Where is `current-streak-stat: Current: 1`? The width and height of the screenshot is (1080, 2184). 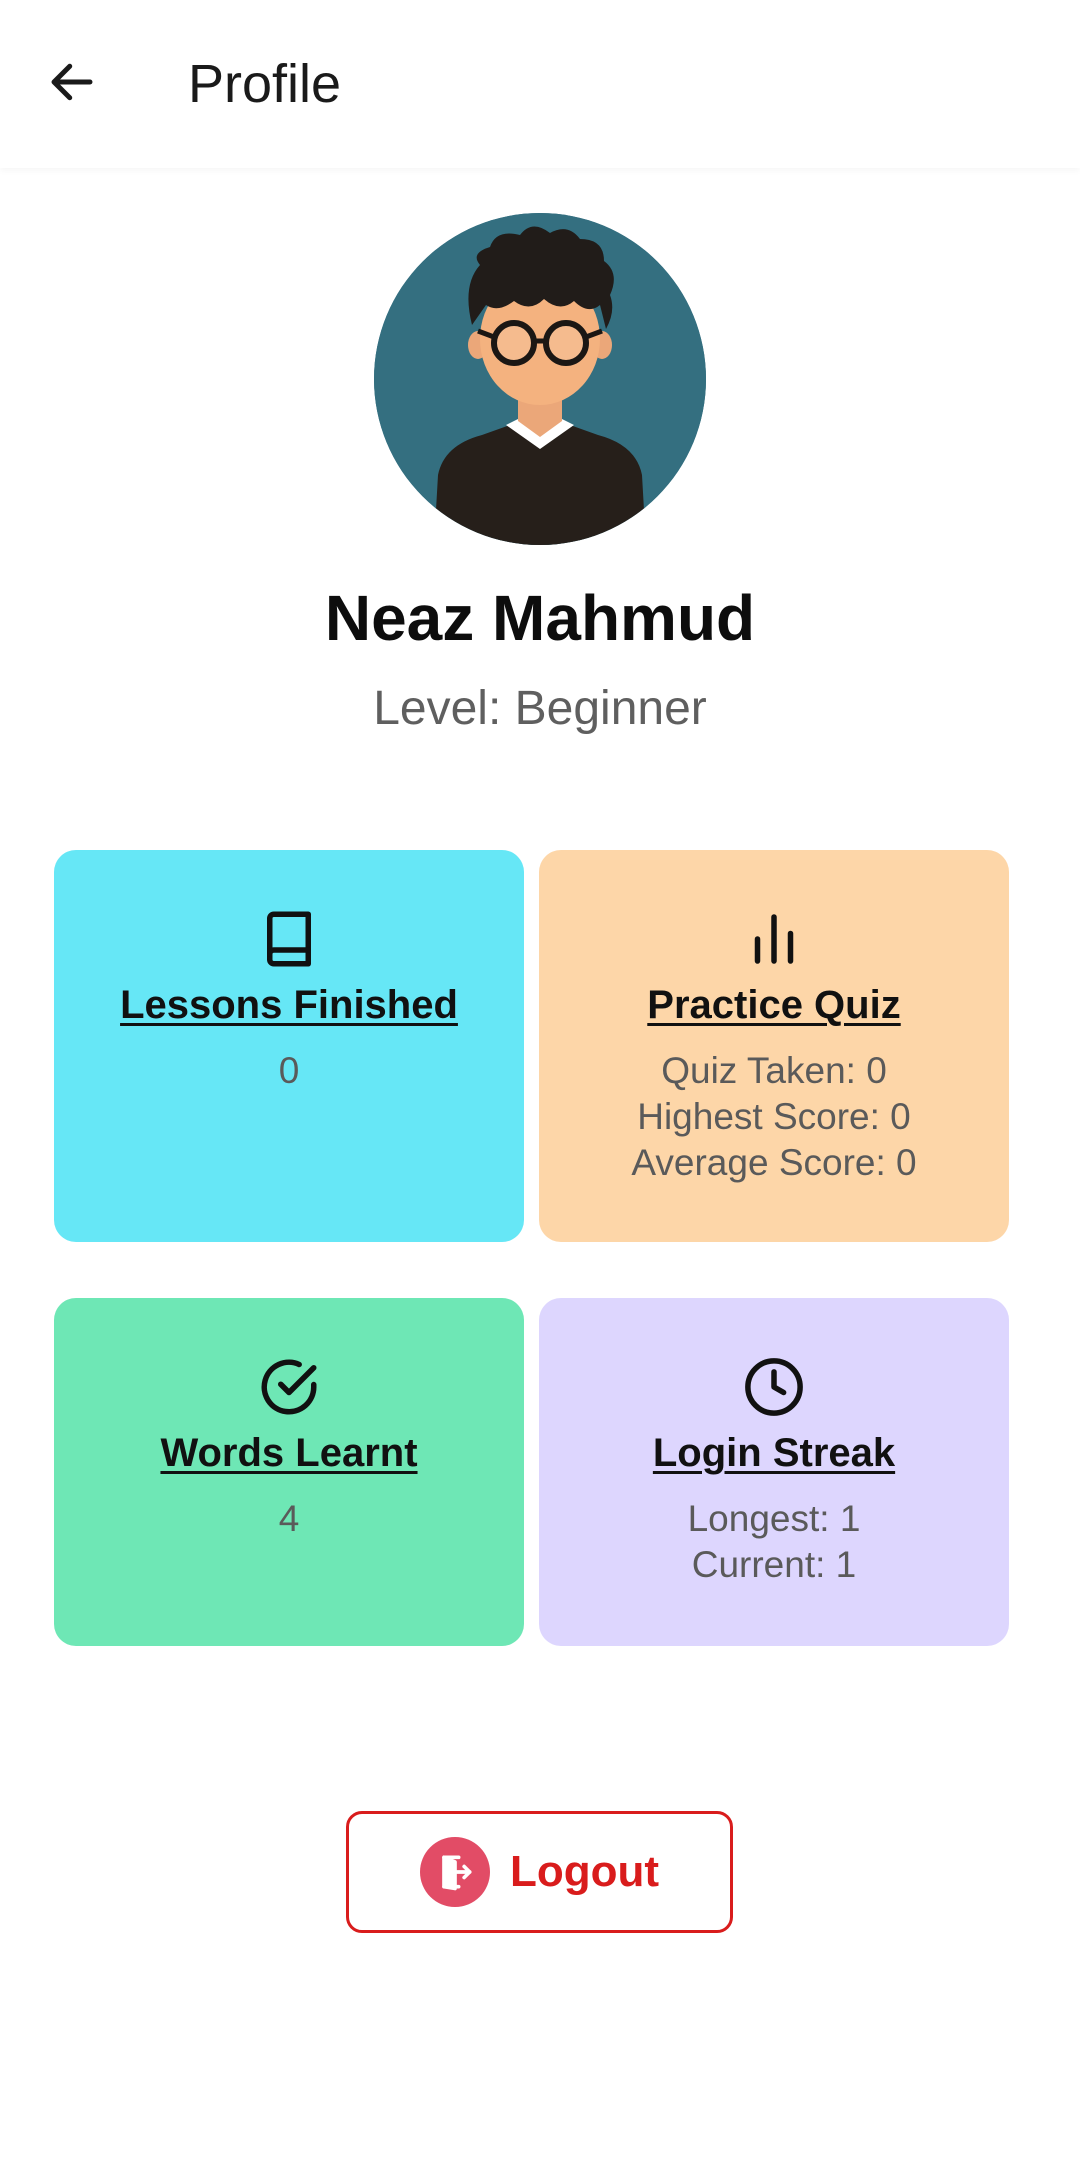
current-streak-stat: Current: 1 is located at coordinates (774, 1564).